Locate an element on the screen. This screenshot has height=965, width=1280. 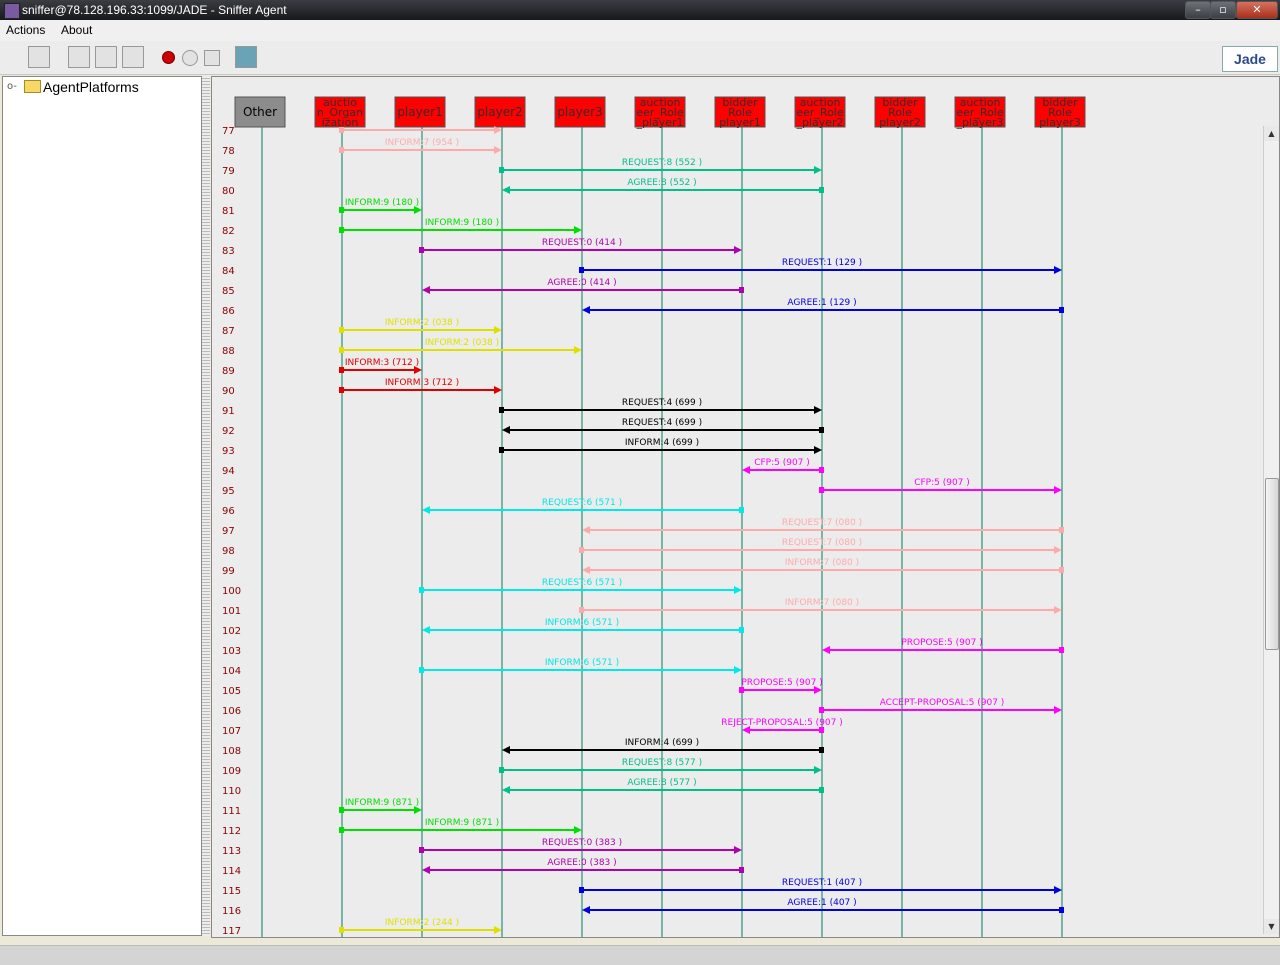
row-number: 116 is located at coordinates (231, 911).